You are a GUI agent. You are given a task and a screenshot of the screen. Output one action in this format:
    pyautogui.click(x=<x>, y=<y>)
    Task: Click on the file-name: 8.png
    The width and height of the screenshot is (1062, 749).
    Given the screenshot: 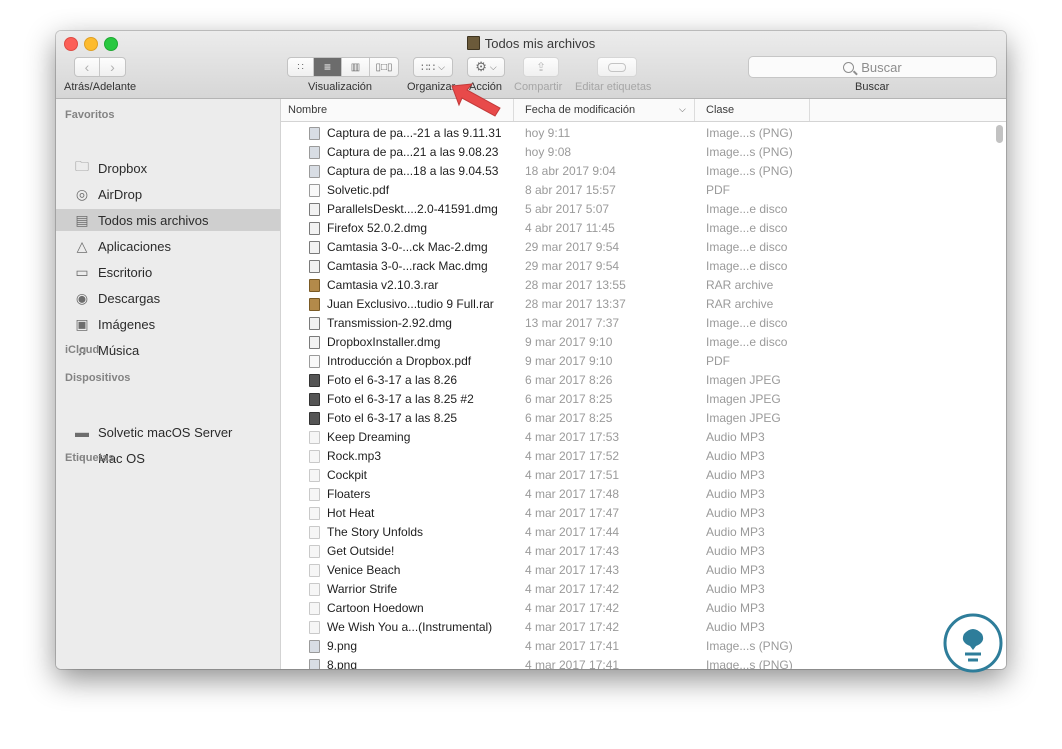 What is the action you would take?
    pyautogui.click(x=342, y=663)
    